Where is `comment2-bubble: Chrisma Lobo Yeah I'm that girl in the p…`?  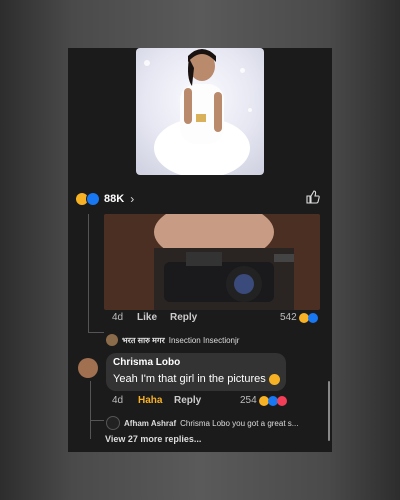
comment2-bubble: Chrisma Lobo Yeah I'm that girl in the p… is located at coordinates (196, 372).